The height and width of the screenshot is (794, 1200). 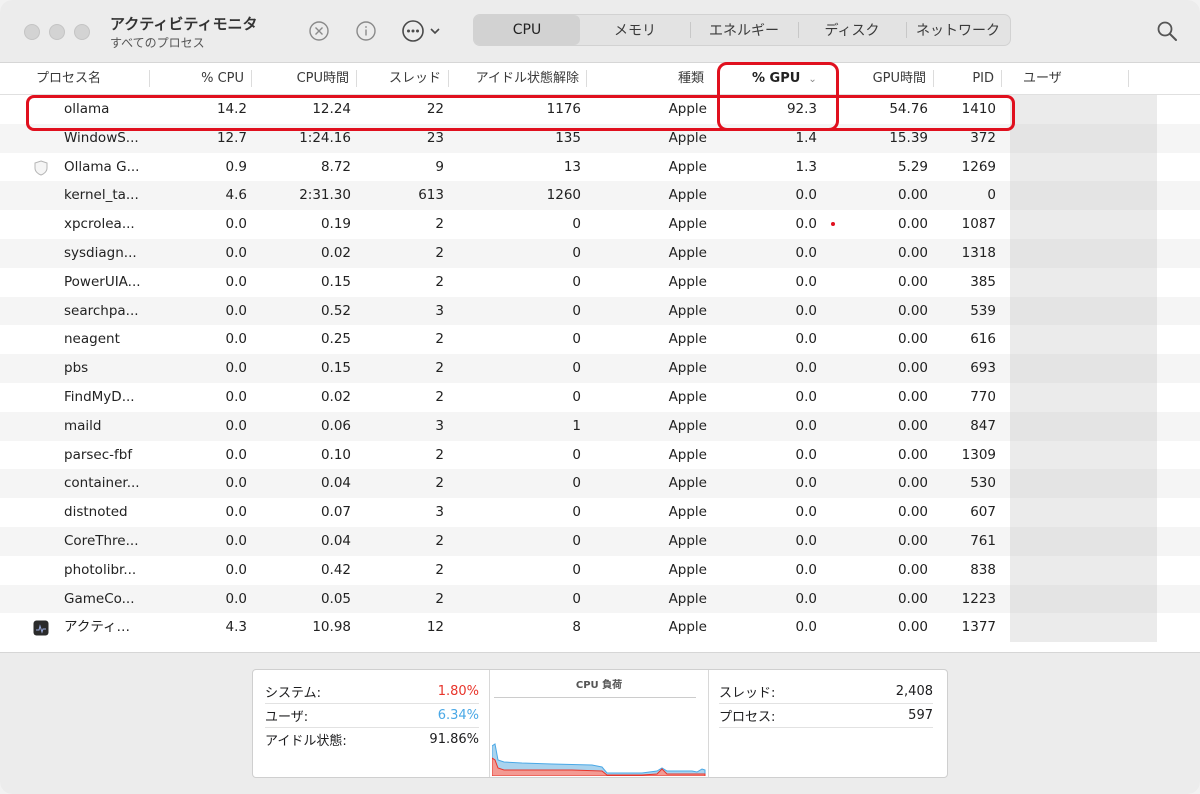 What do you see at coordinates (563, 195) in the screenshot?
I see `idle-wakeups-cell: 1260` at bounding box center [563, 195].